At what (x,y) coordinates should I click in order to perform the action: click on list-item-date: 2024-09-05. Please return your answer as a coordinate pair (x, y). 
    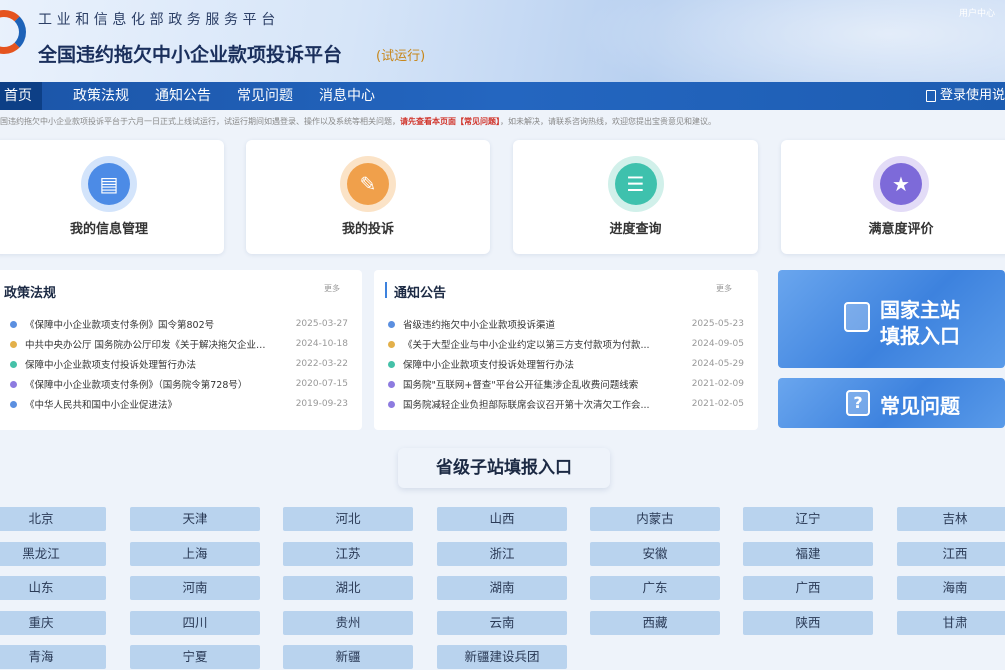
    Looking at the image, I should click on (717, 344).